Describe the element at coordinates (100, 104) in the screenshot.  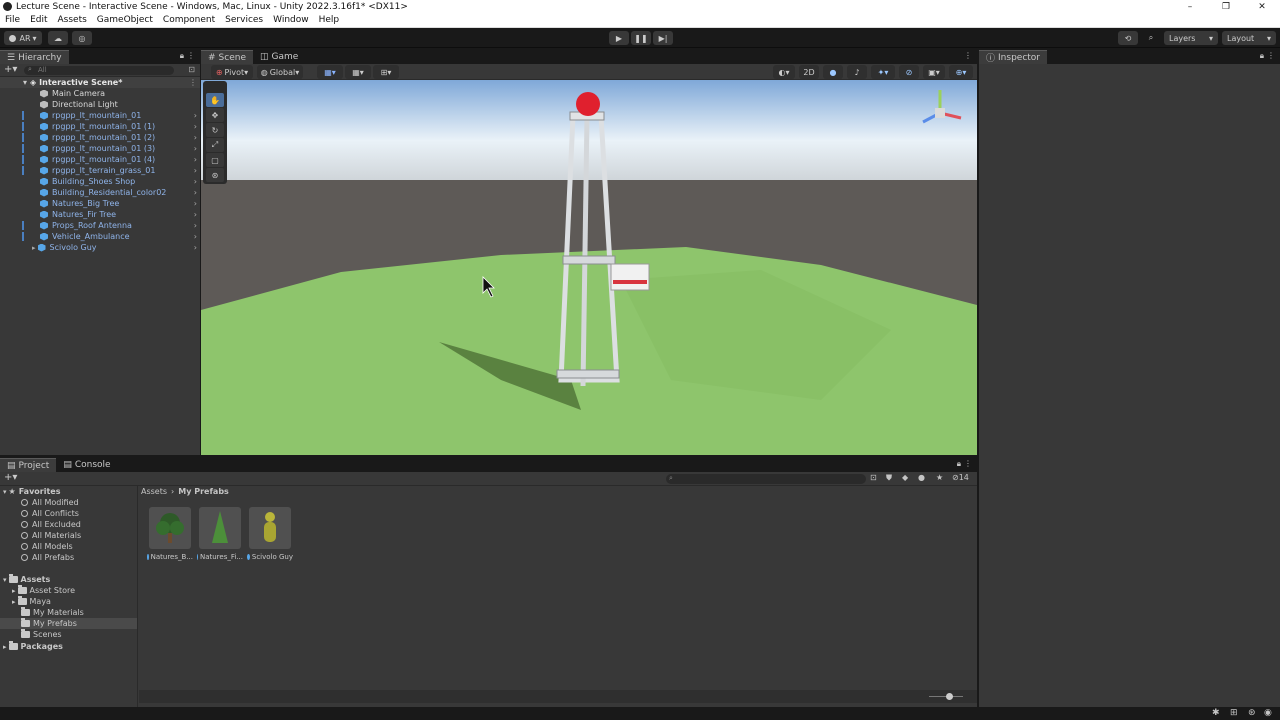
I see `hierarchy-item: Directional Light` at that location.